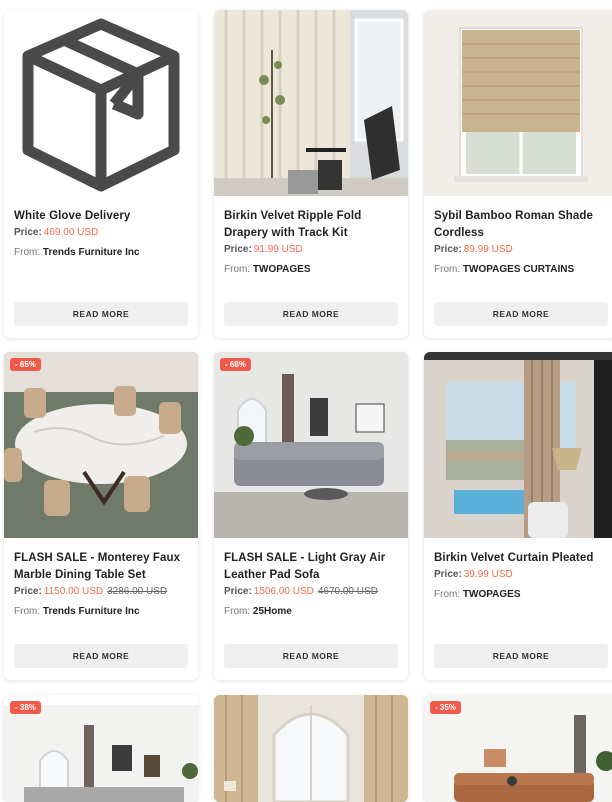 The width and height of the screenshot is (612, 802). I want to click on product-title: Birkin Velvet Curtain Pleated, so click(521, 558).